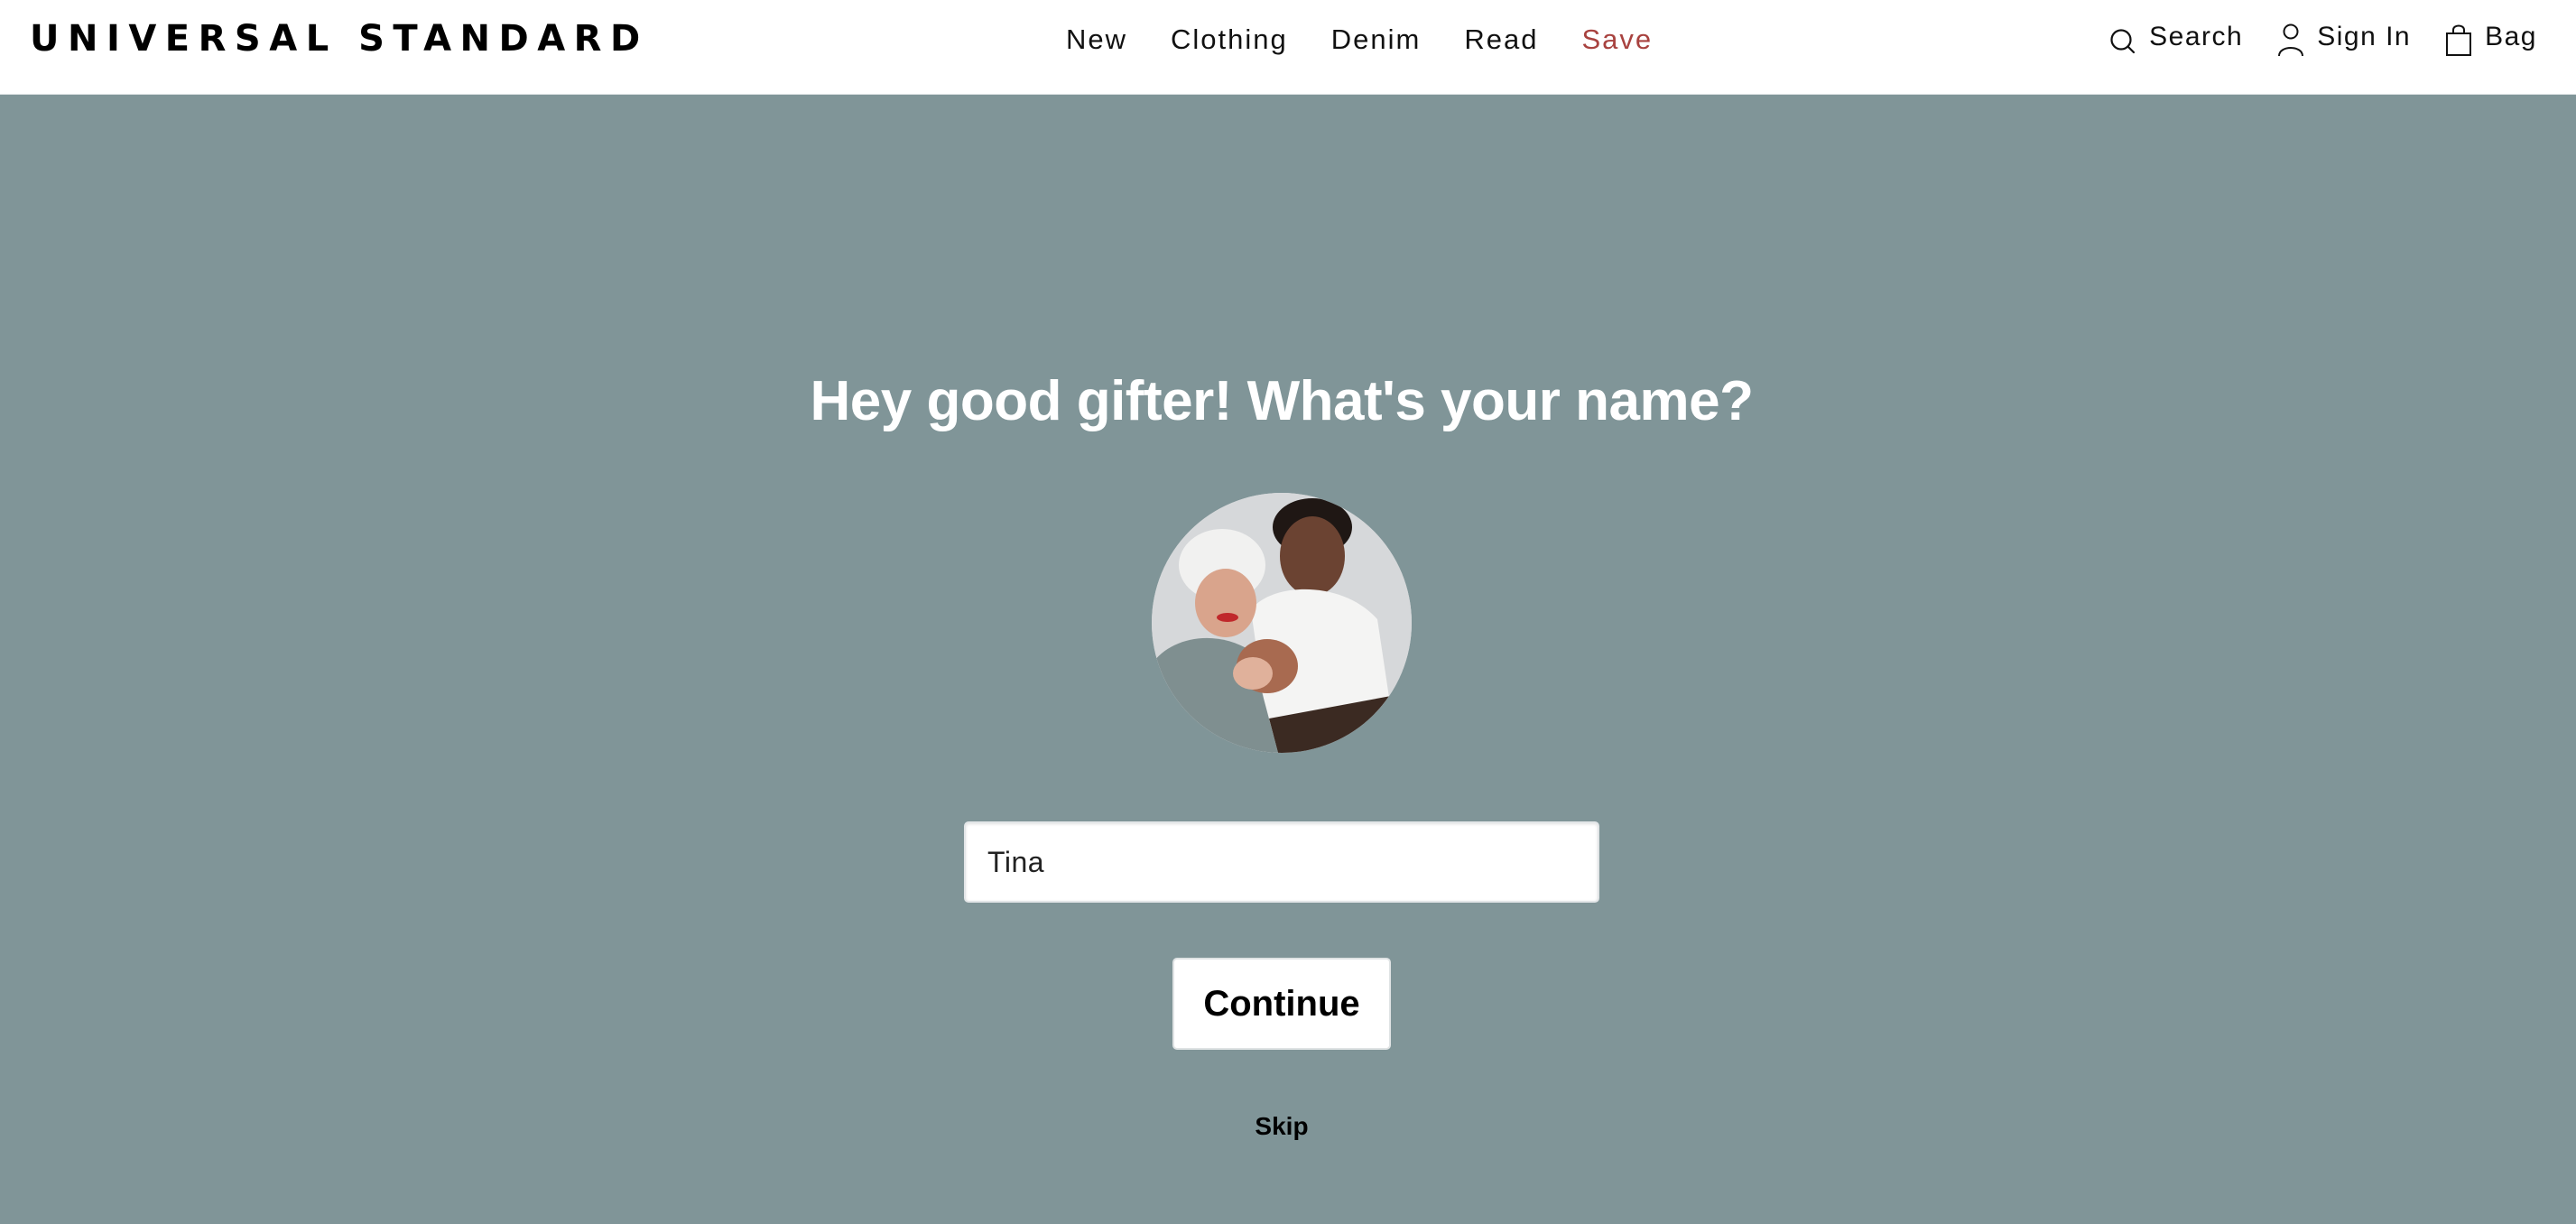 The height and width of the screenshot is (1224, 2576). I want to click on page-title: Hey good gifter! What's your name?, so click(1282, 401).